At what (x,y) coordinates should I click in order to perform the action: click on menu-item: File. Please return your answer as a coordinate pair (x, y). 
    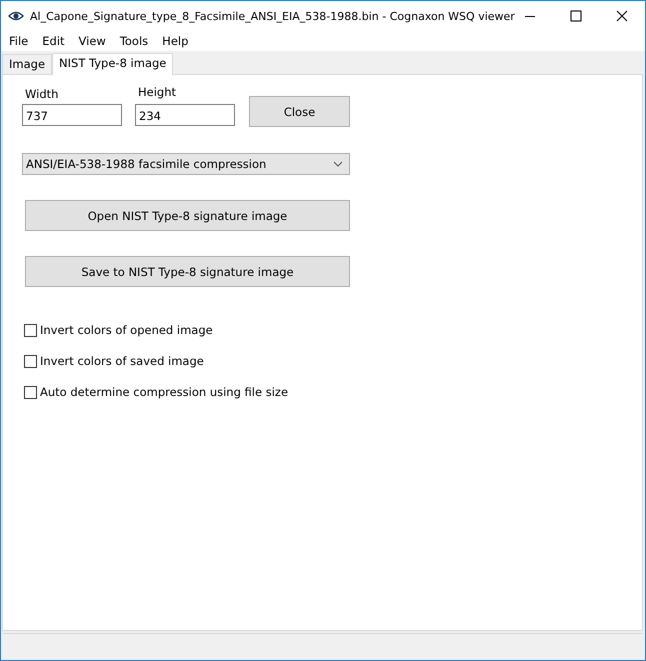
    Looking at the image, I should click on (18, 41).